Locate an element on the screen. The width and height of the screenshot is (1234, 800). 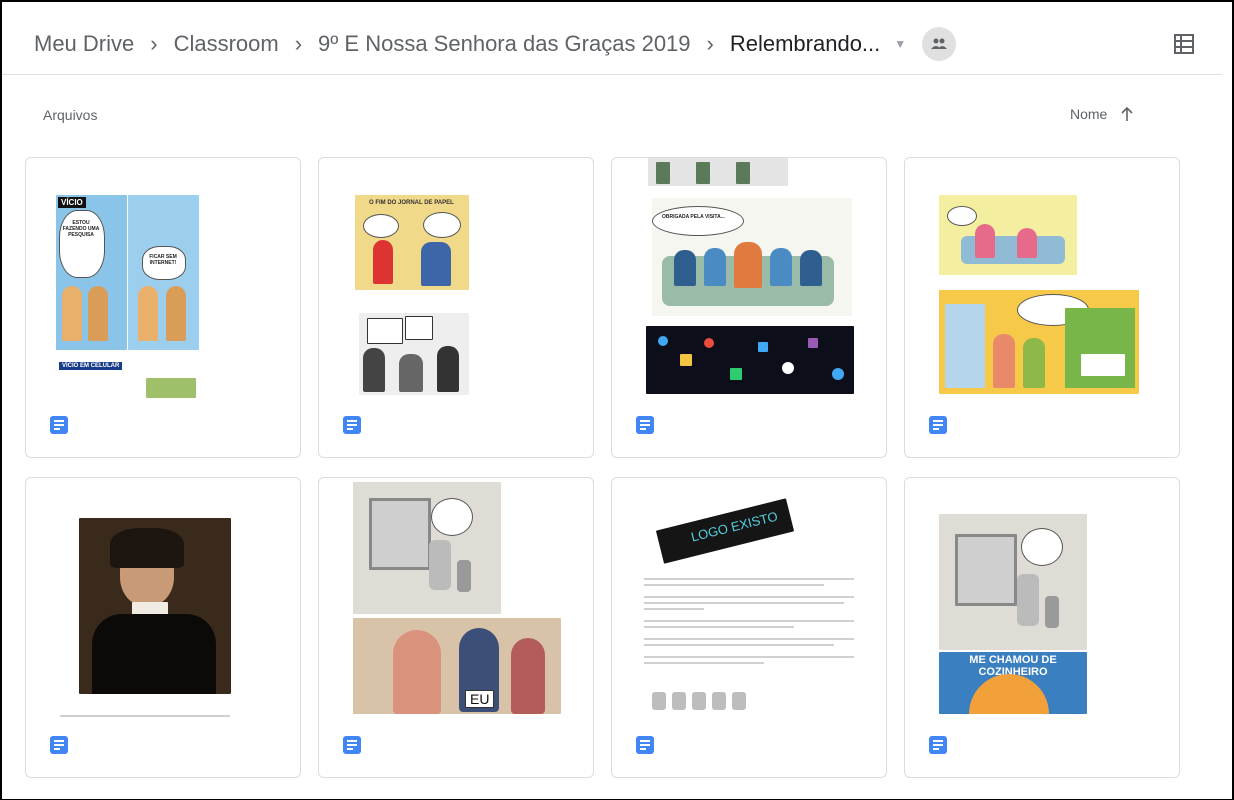
file-card: ME CHAMOU DE COZINHEIRO is located at coordinates (1042, 627).